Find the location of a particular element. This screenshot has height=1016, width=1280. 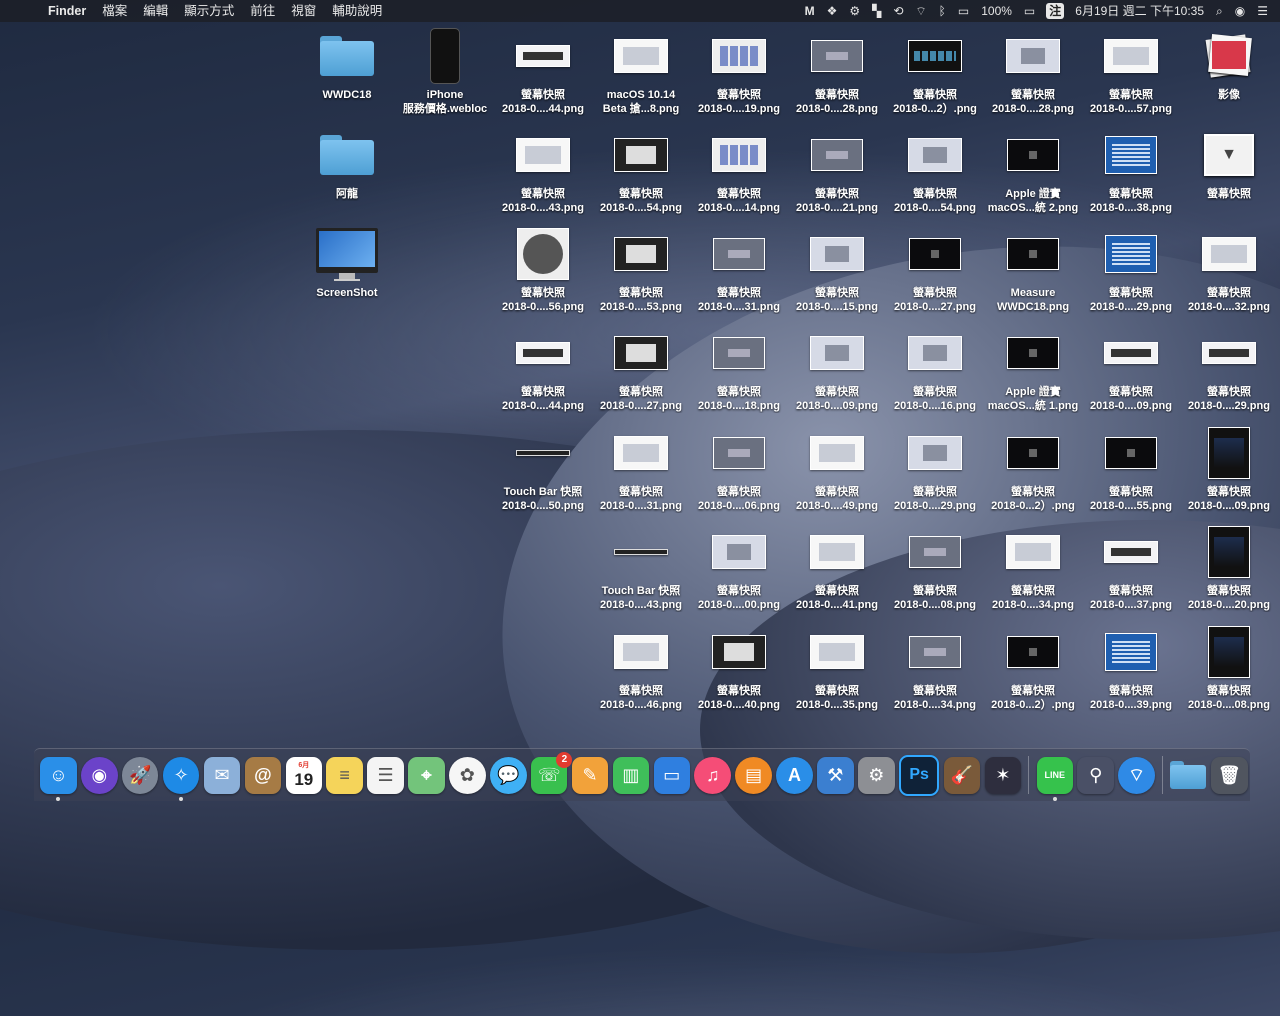

finder-dock-icon: ☺ is located at coordinates (58, 778).